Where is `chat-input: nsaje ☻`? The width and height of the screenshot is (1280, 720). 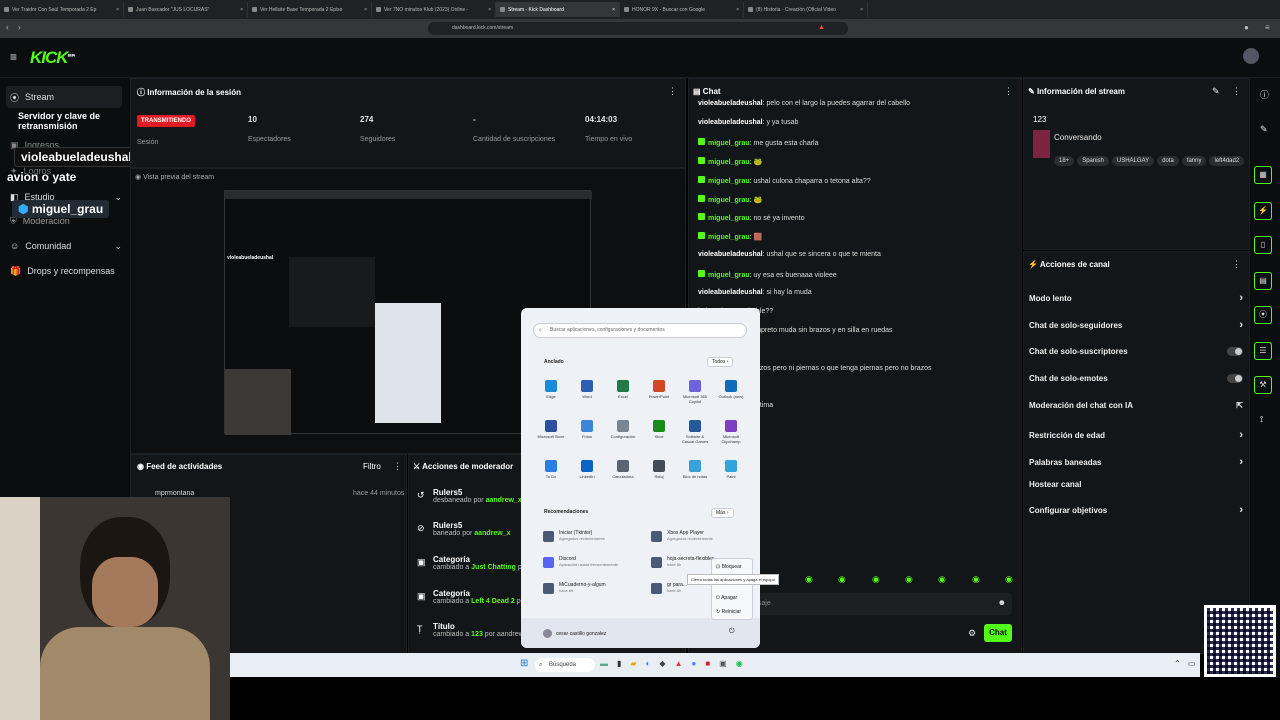 chat-input: nsaje ☻ is located at coordinates (879, 604).